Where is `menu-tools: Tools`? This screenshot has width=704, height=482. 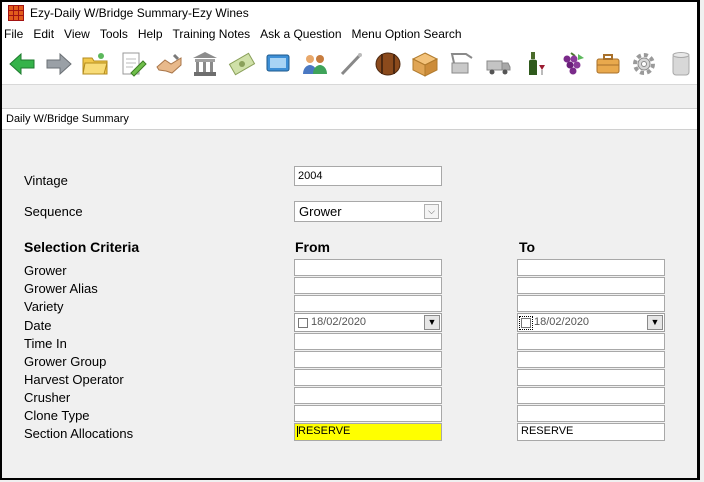 menu-tools: Tools is located at coordinates (114, 34).